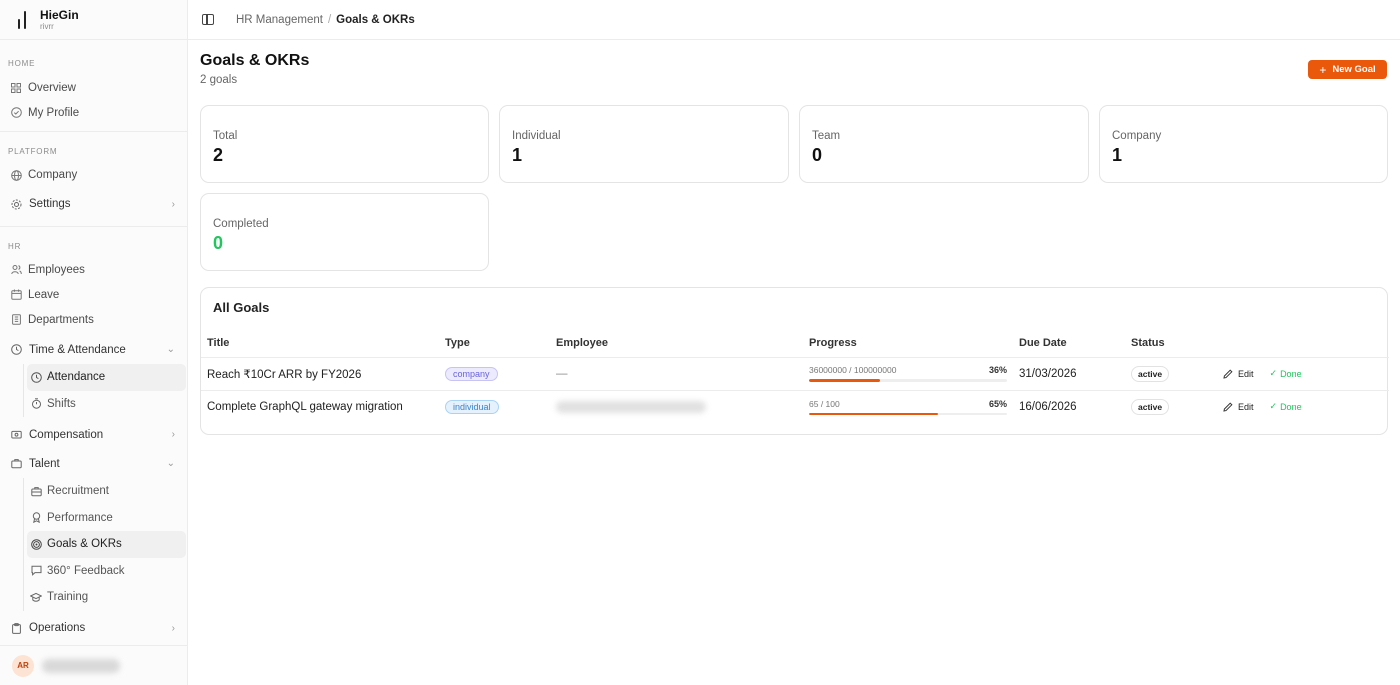 The image size is (1400, 685). I want to click on platform-section: PLATFORM Company Settings ›, so click(93, 179).